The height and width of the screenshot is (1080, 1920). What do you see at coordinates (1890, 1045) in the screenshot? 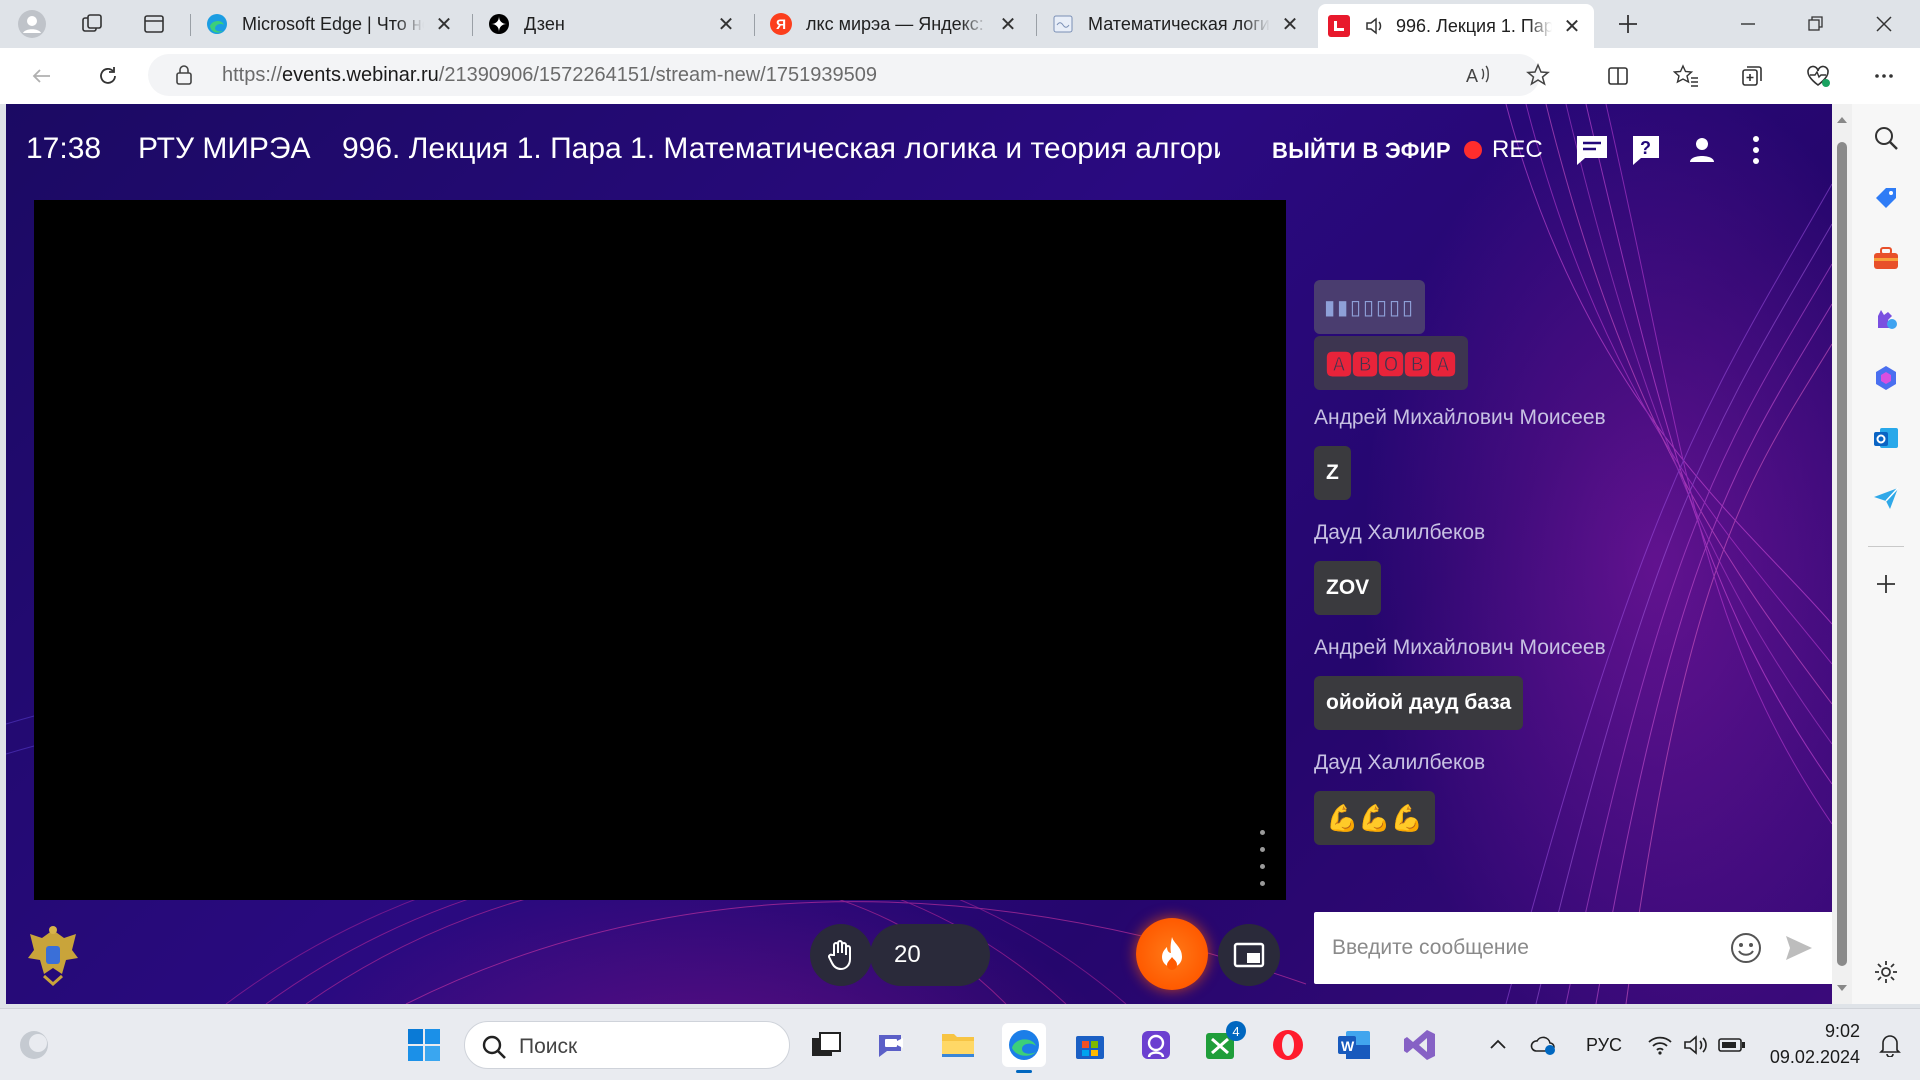
I see `notifications-button` at bounding box center [1890, 1045].